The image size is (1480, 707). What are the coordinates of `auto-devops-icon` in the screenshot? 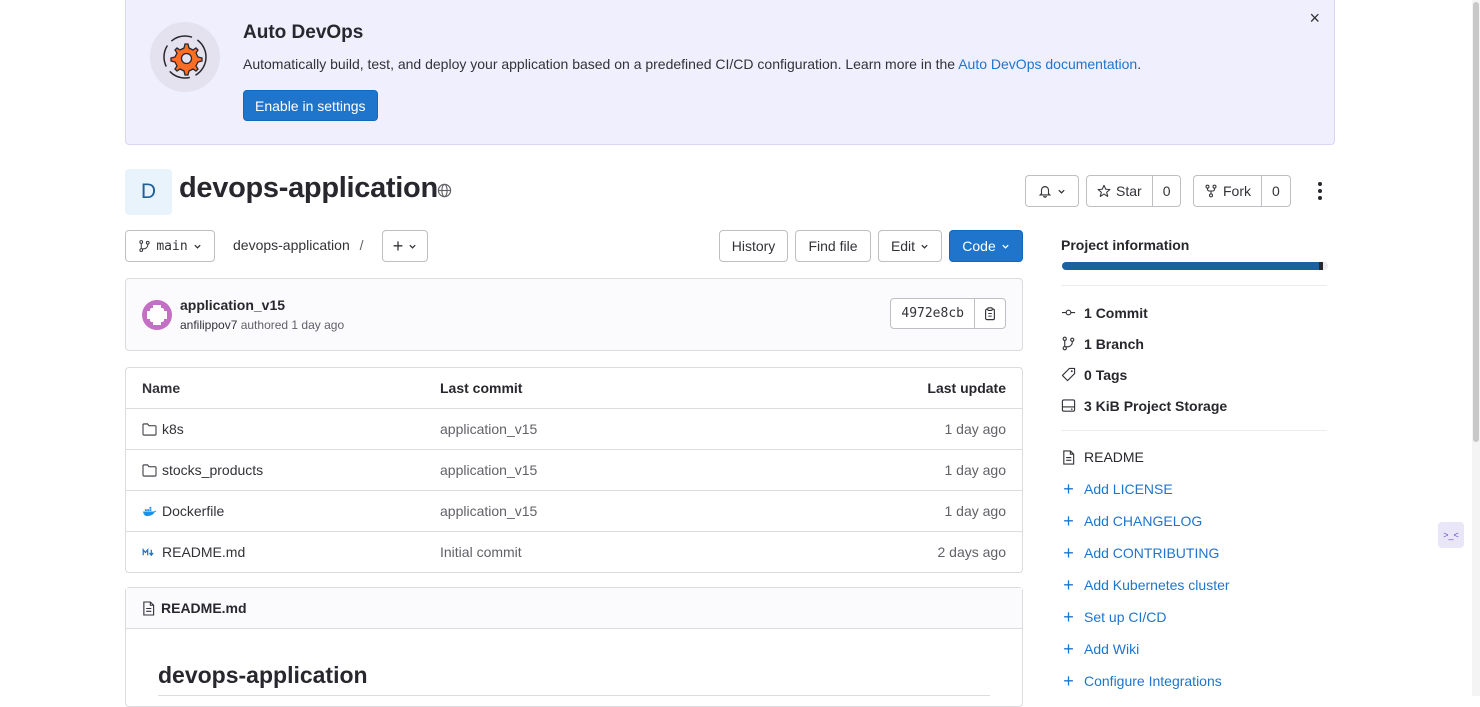 It's located at (185, 57).